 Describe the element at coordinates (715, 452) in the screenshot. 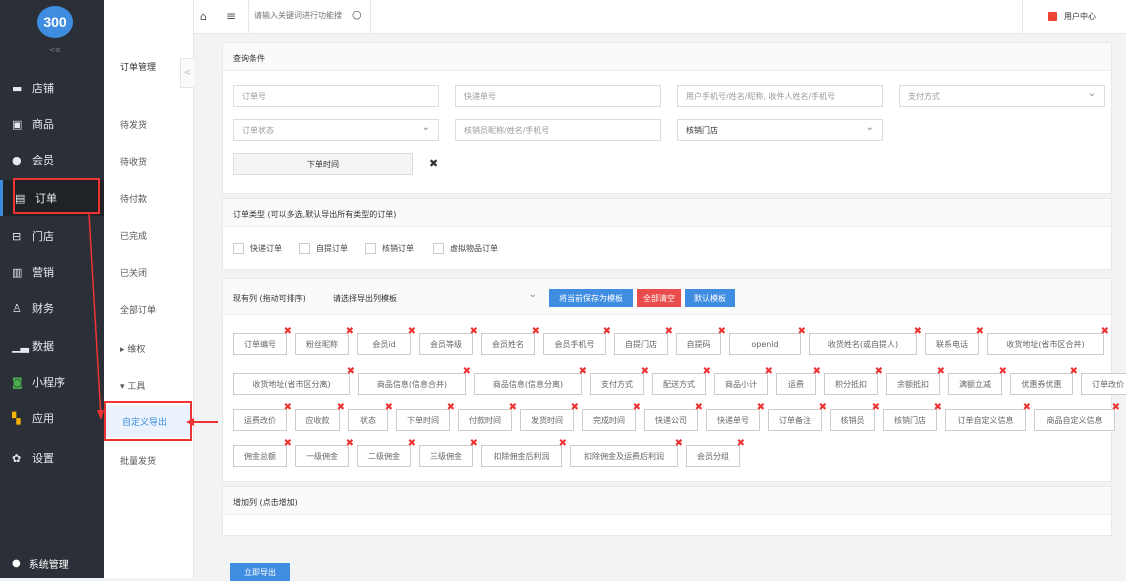

I see `column-tag: 会员分组 ✖` at that location.